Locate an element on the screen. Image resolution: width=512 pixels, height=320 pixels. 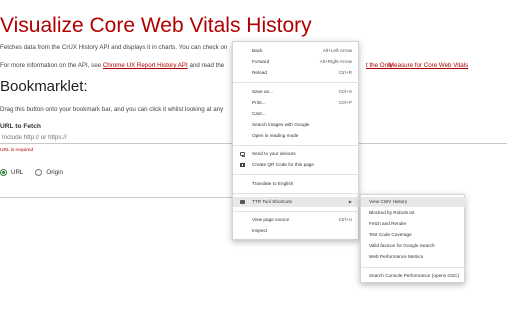
submenu-item-valid-favicon: Valid favicon for Google Search is located at coordinates (413, 246).